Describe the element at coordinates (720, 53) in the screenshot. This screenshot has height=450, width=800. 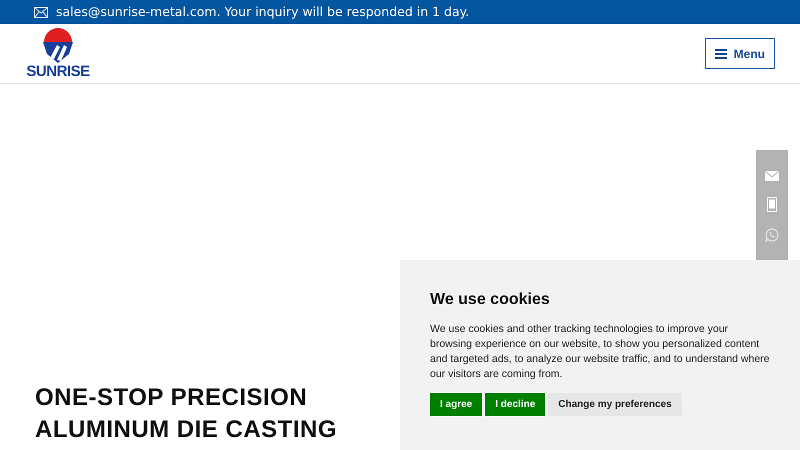
I see `menu-icon` at that location.